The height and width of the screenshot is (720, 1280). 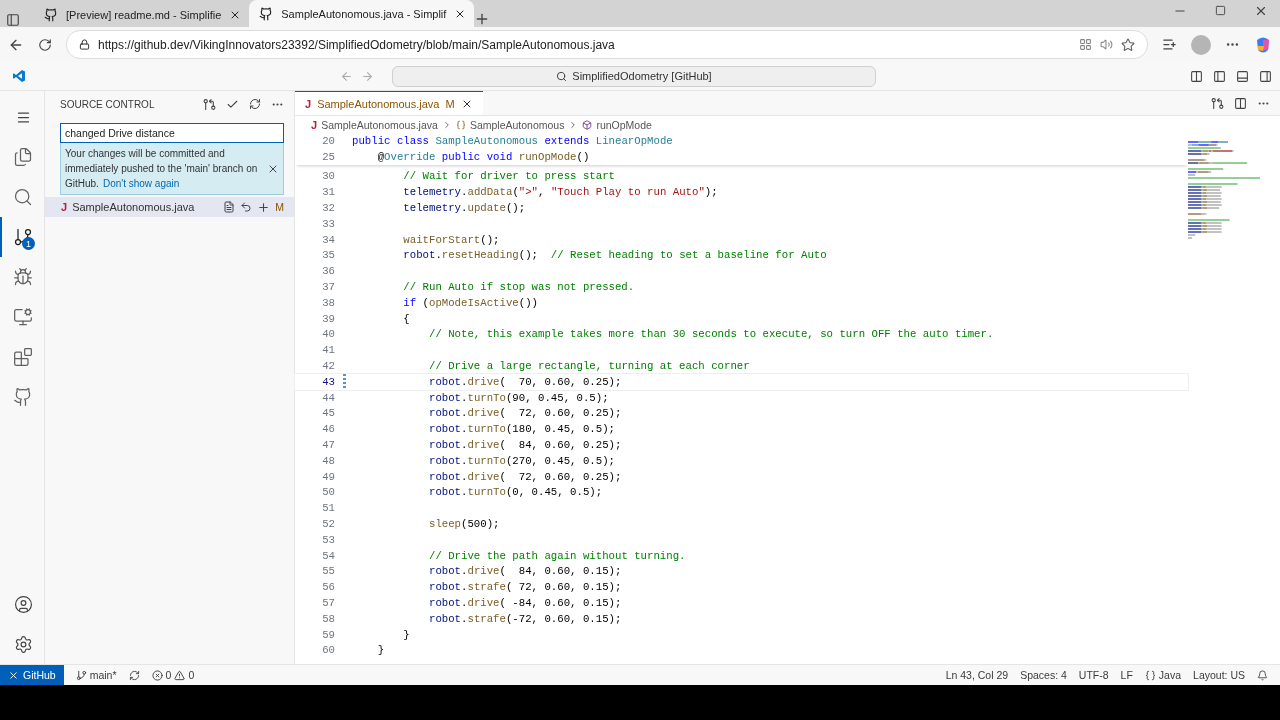 What do you see at coordinates (521, 429) in the screenshot?
I see `code-line: robot.turnTo(180, 0.45, 0.5);` at bounding box center [521, 429].